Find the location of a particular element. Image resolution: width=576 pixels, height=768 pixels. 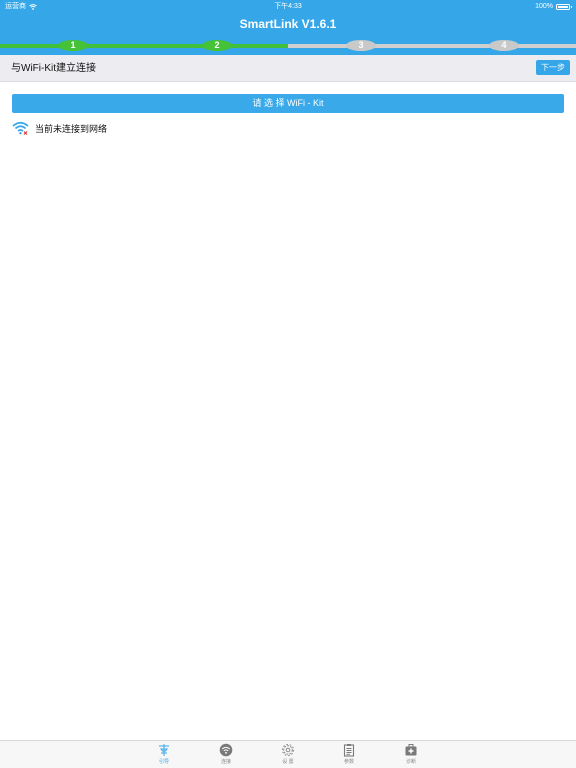

tab-diagnose-label: 诊断 is located at coordinates (410, 762).